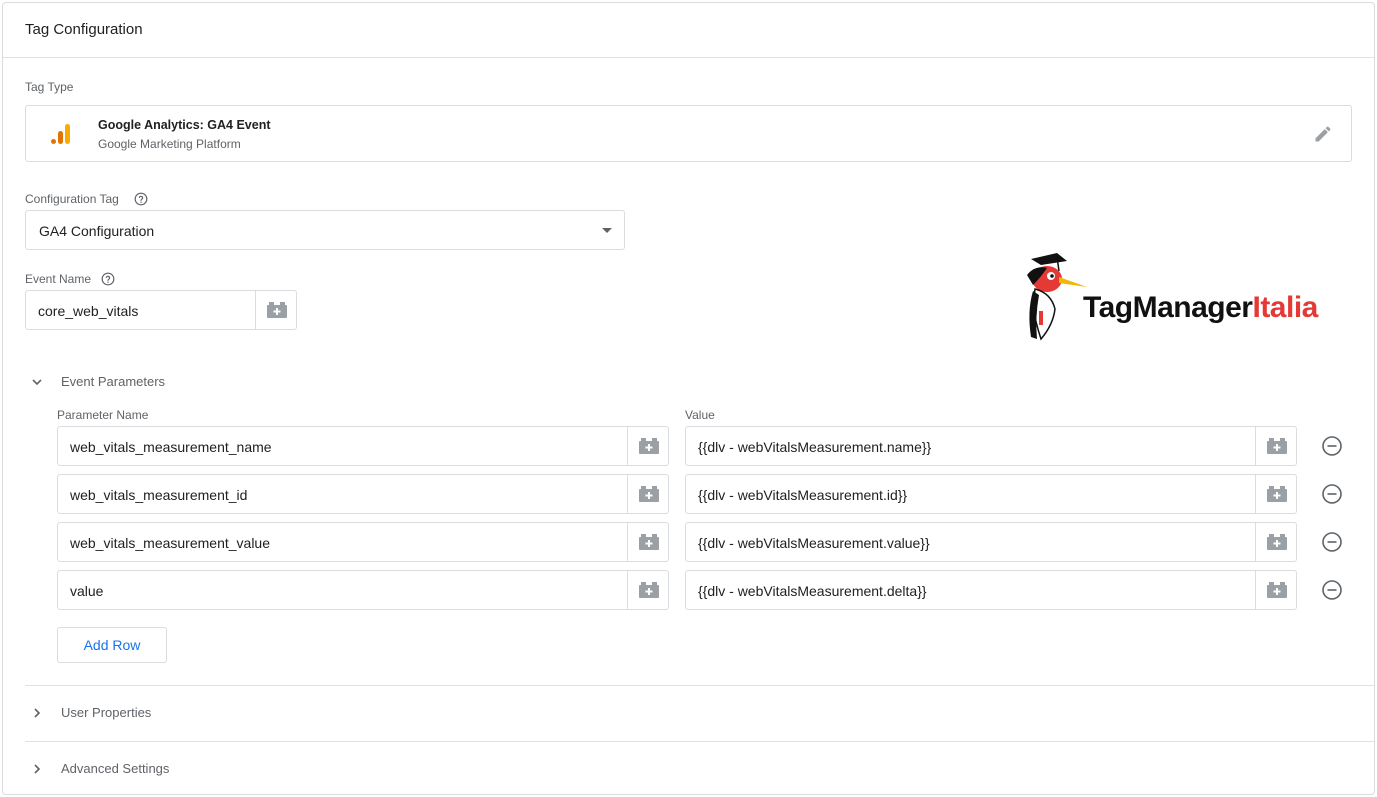 The image size is (1377, 797). I want to click on user-properties-label: User Properties, so click(106, 712).